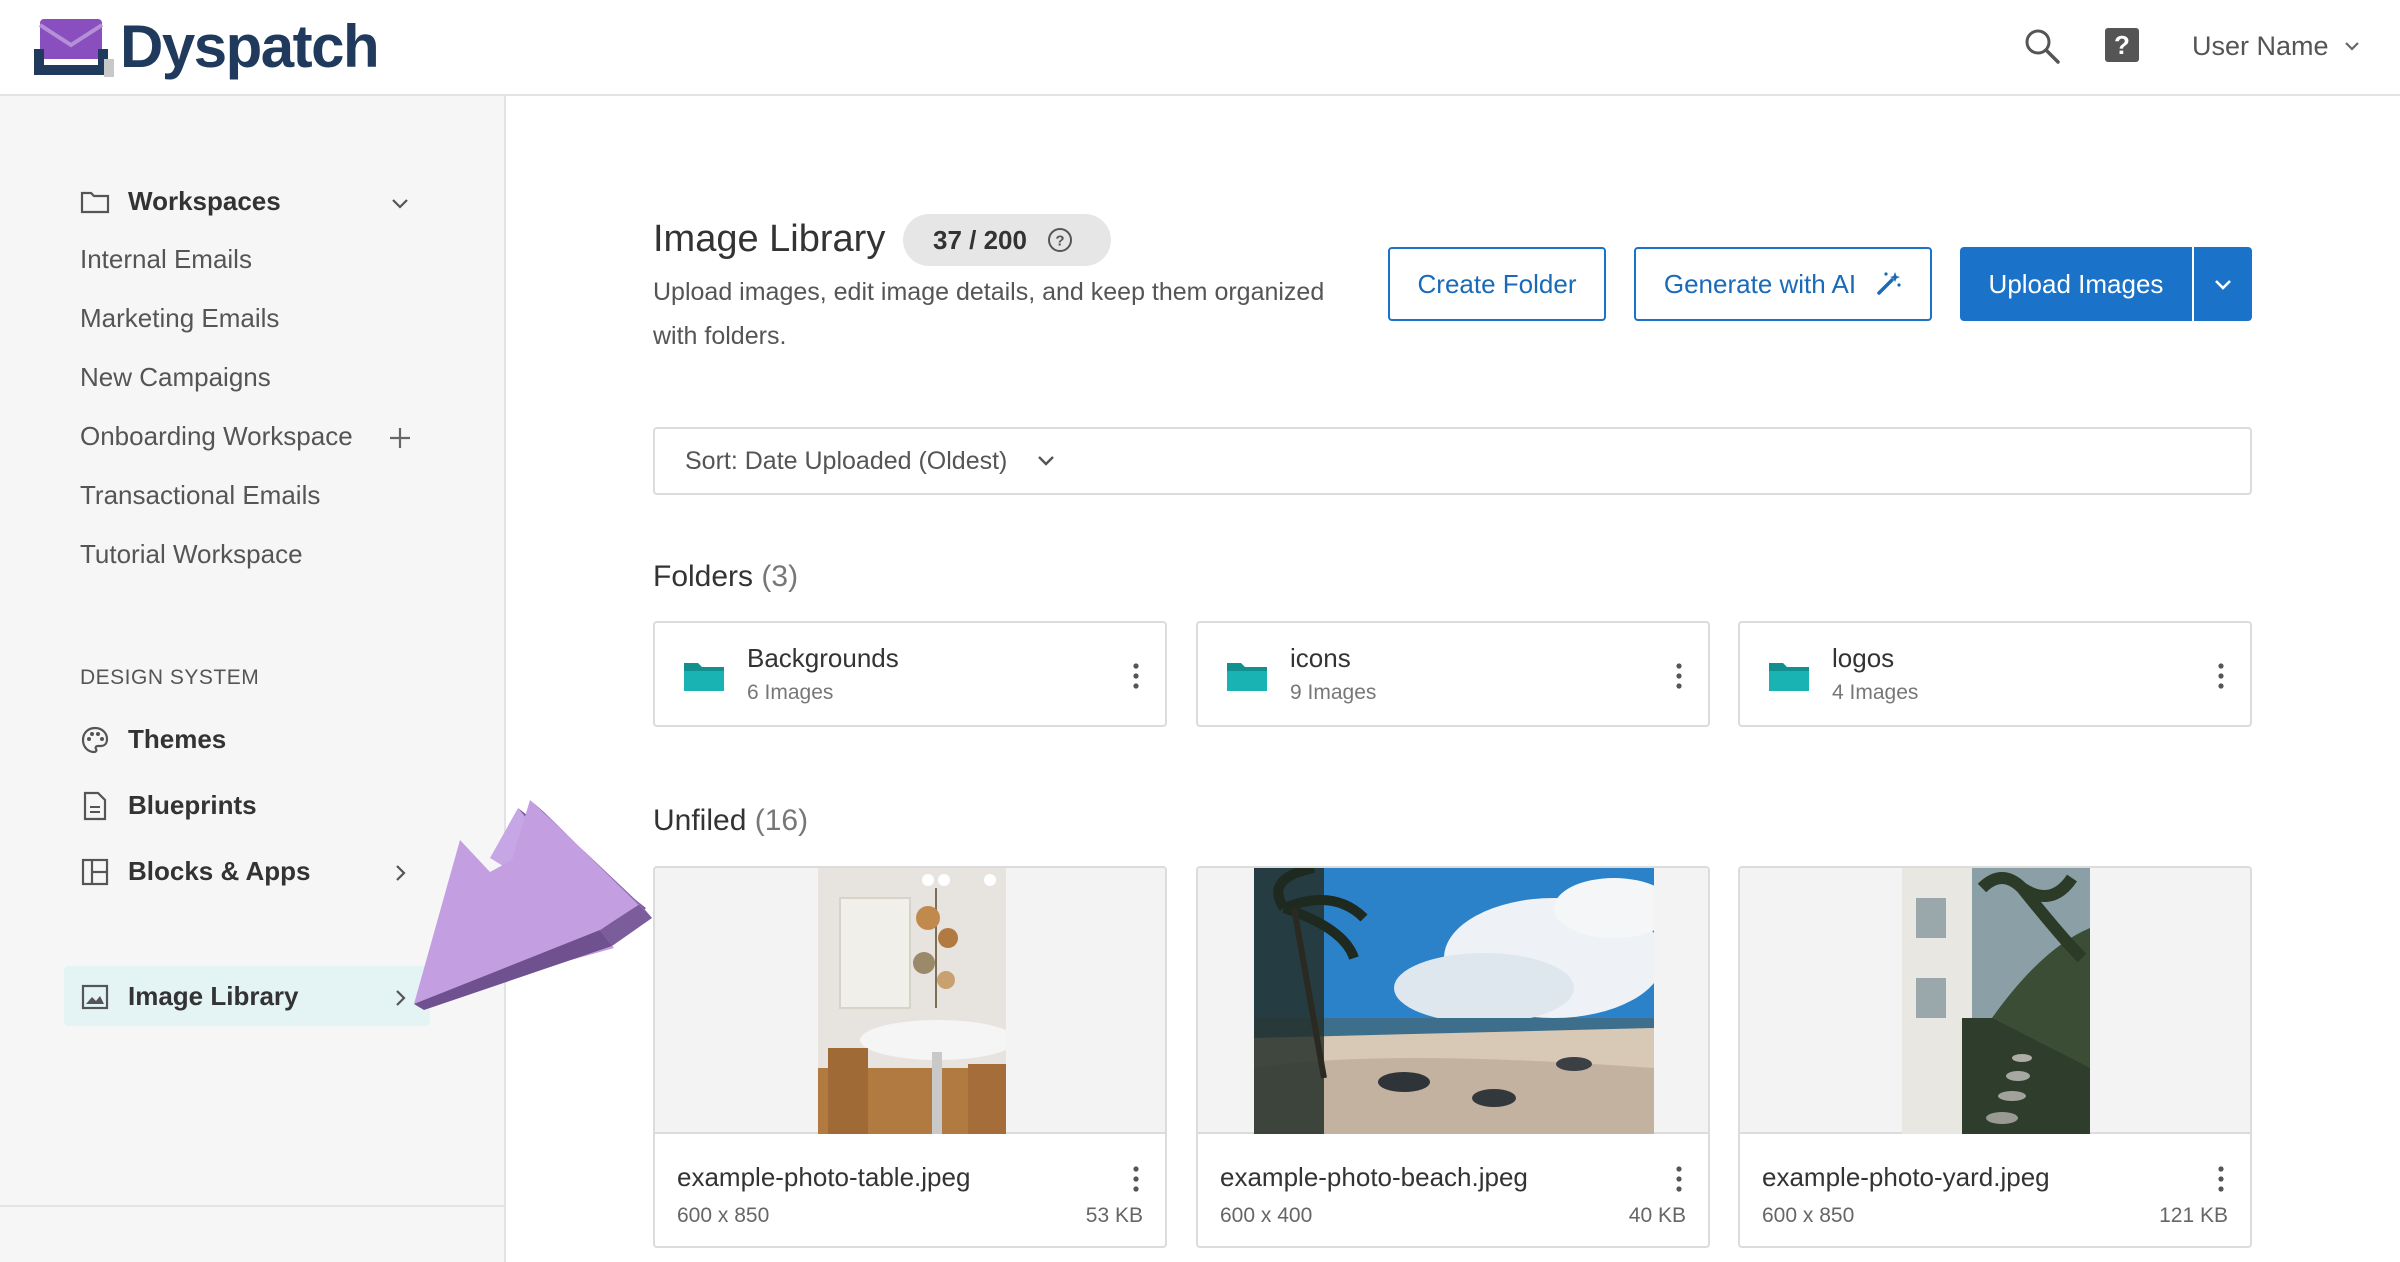 The width and height of the screenshot is (2400, 1262). I want to click on sidebar-workspaces: Workspaces, so click(180, 201).